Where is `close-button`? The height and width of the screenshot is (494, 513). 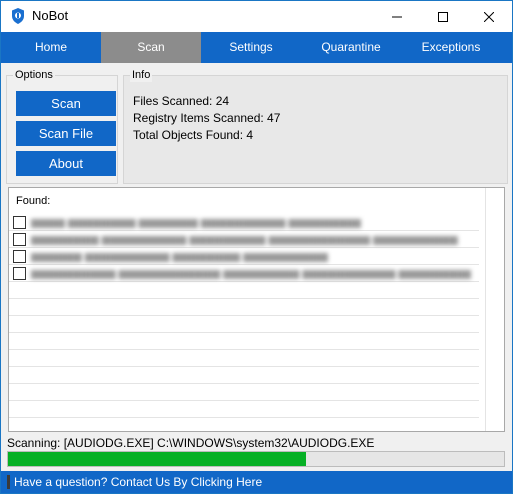 close-button is located at coordinates (489, 16).